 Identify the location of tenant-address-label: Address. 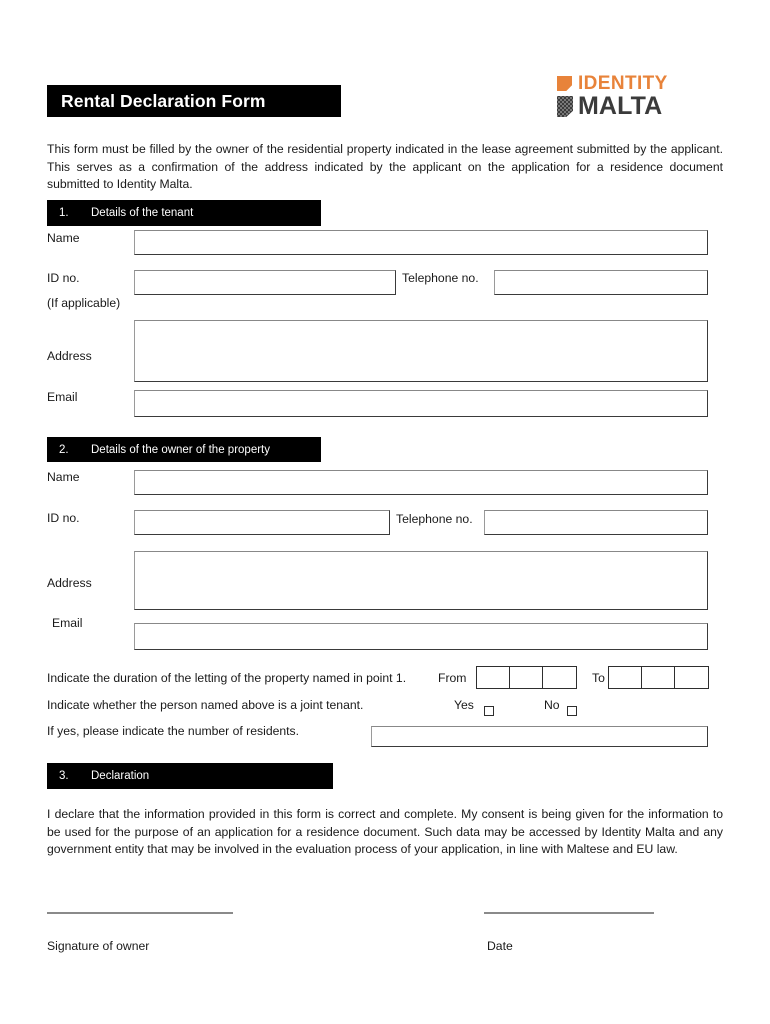
(69, 356).